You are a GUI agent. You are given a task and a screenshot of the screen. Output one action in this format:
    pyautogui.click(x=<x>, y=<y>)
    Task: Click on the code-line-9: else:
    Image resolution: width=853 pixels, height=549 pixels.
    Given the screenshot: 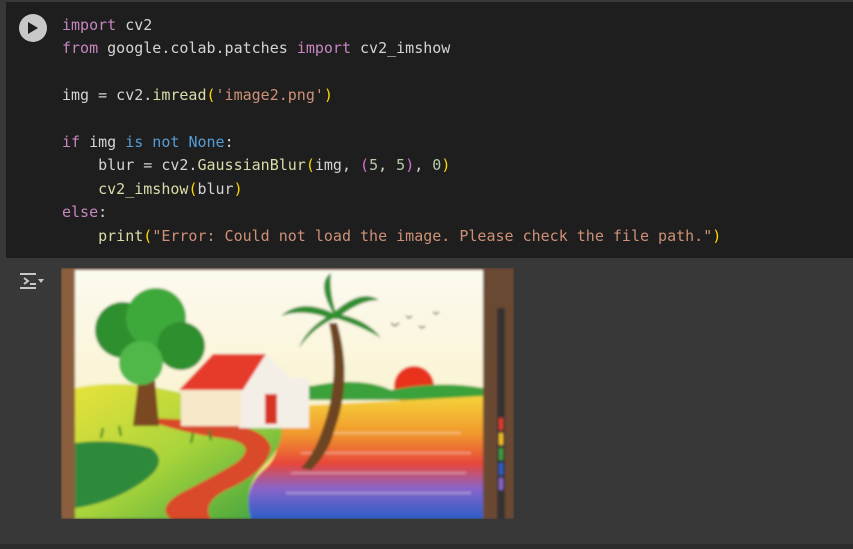 What is the action you would take?
    pyautogui.click(x=85, y=212)
    